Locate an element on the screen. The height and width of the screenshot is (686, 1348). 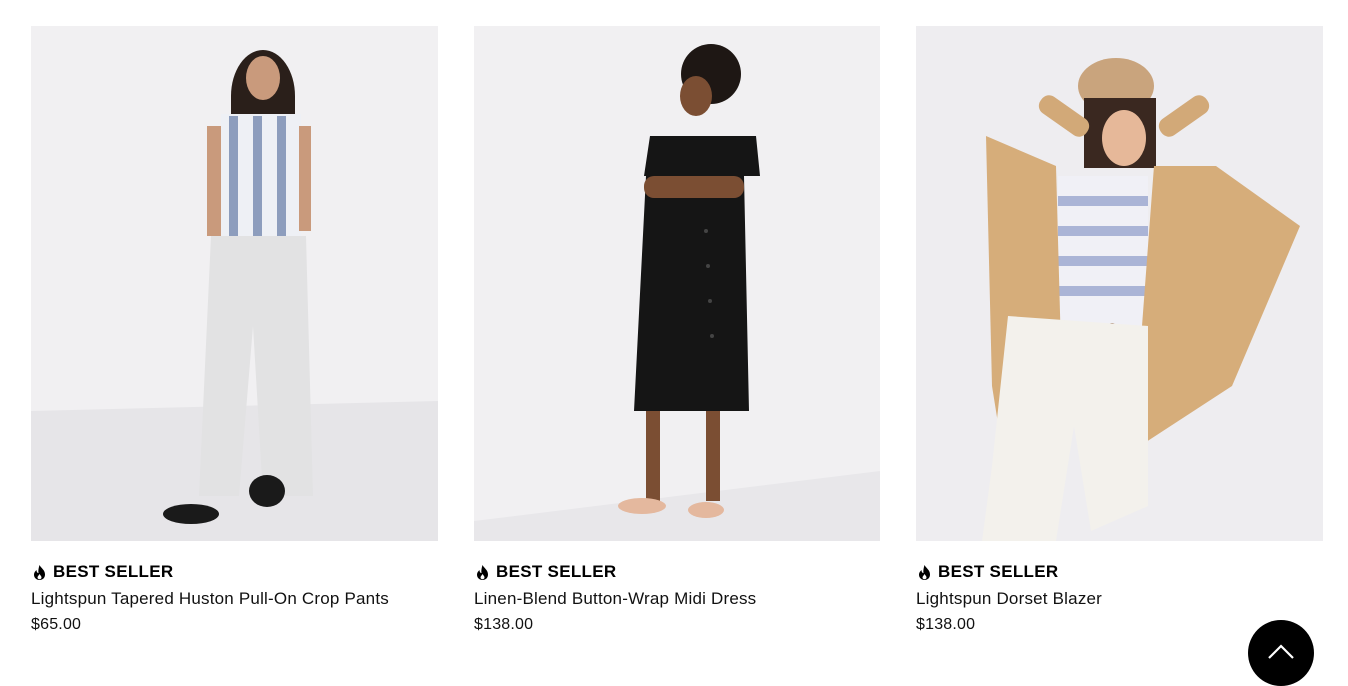
product-price: $65.00 is located at coordinates (56, 624).